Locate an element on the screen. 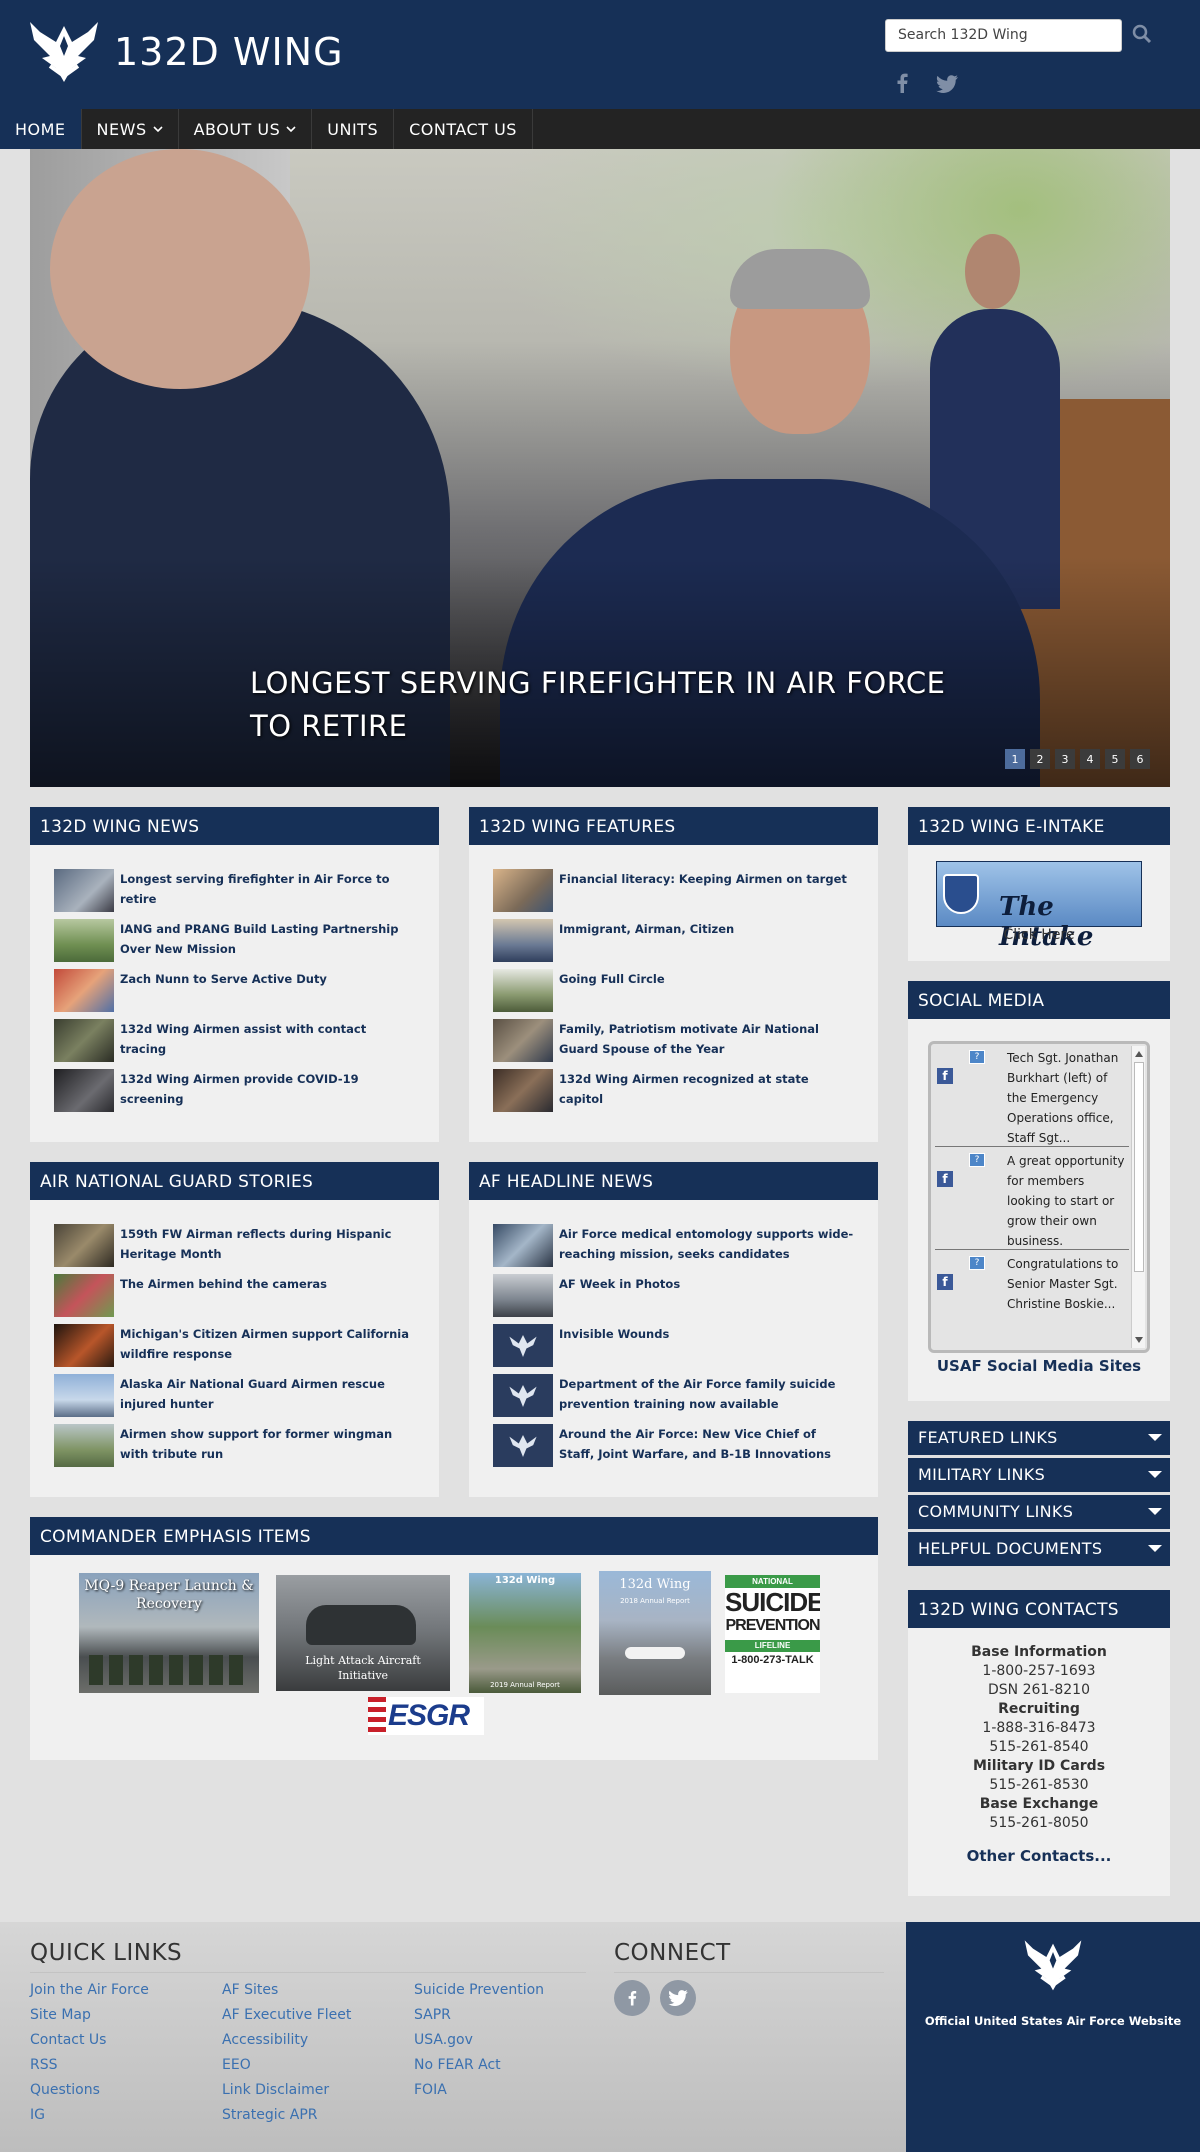 The width and height of the screenshot is (1200, 2152). scroll-down-icon is located at coordinates (1139, 1340).